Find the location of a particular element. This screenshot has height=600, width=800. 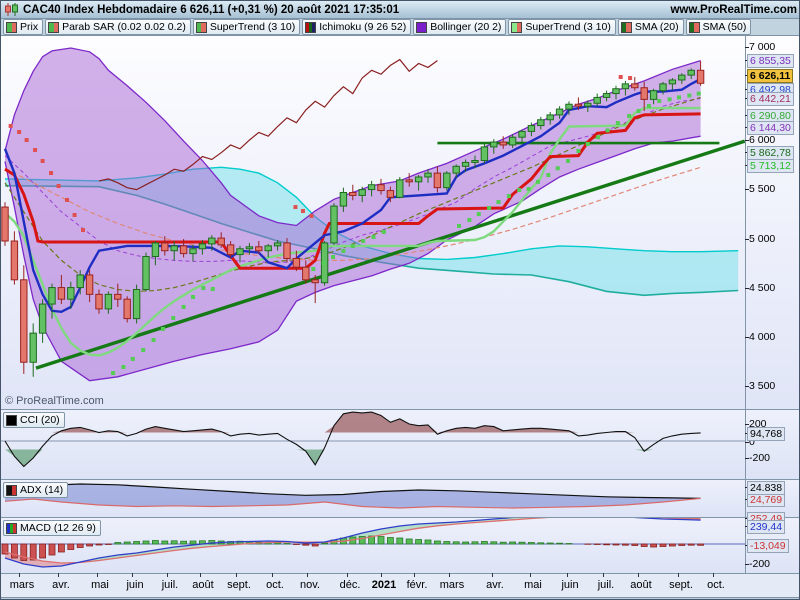

cci-overbought-fill is located at coordinates (353, 422).